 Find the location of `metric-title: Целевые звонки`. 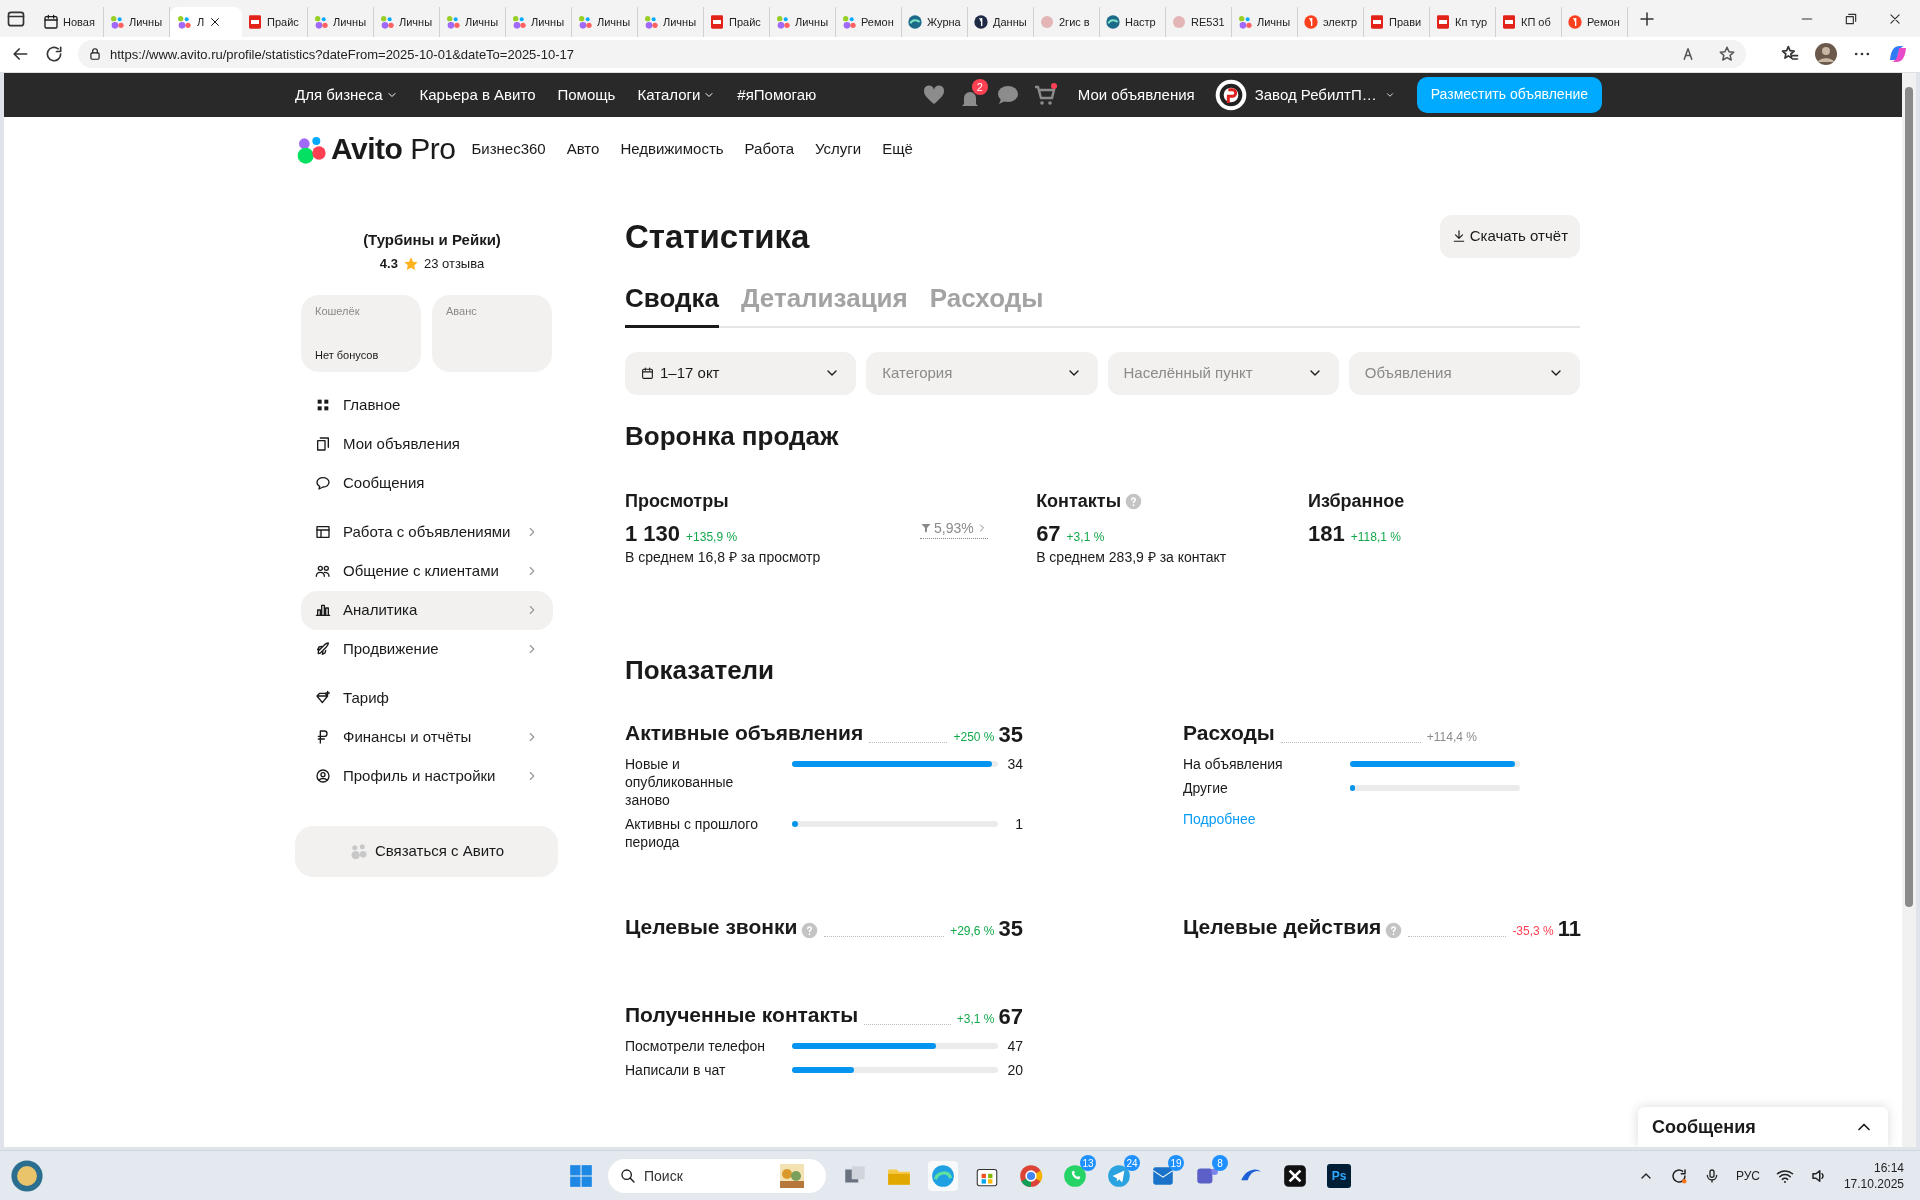

metric-title: Целевые звонки is located at coordinates (711, 927).